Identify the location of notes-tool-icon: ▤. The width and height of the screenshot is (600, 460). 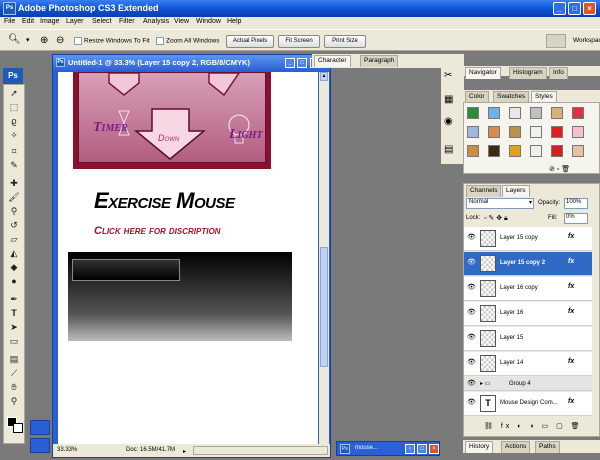
(14, 359).